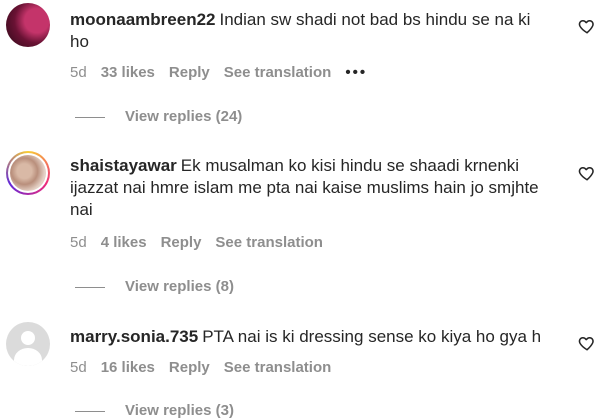  Describe the element at coordinates (203, 242) in the screenshot. I see `comment-meta: 5d 4 likes Reply See translation` at that location.